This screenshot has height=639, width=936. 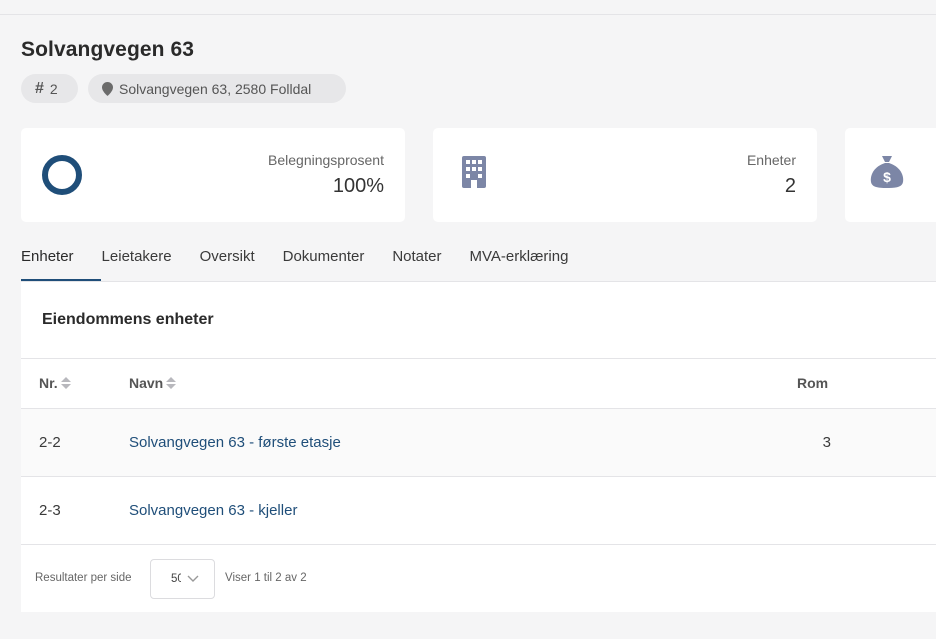 I want to click on top-bar, so click(x=468, y=7).